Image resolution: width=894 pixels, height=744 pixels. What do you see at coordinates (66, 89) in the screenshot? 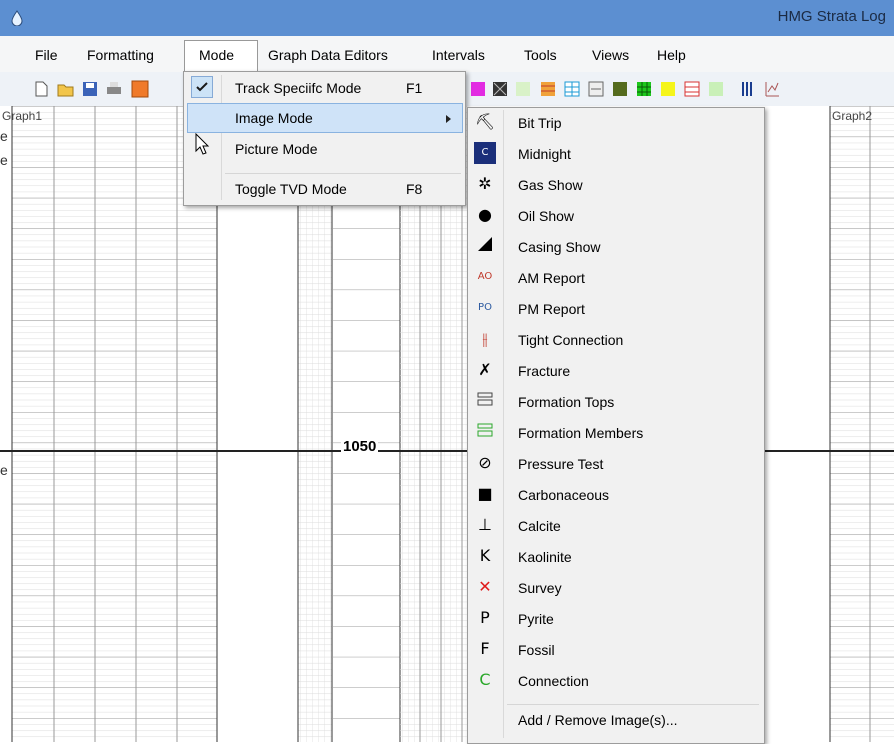
I see `open-folder-icon` at bounding box center [66, 89].